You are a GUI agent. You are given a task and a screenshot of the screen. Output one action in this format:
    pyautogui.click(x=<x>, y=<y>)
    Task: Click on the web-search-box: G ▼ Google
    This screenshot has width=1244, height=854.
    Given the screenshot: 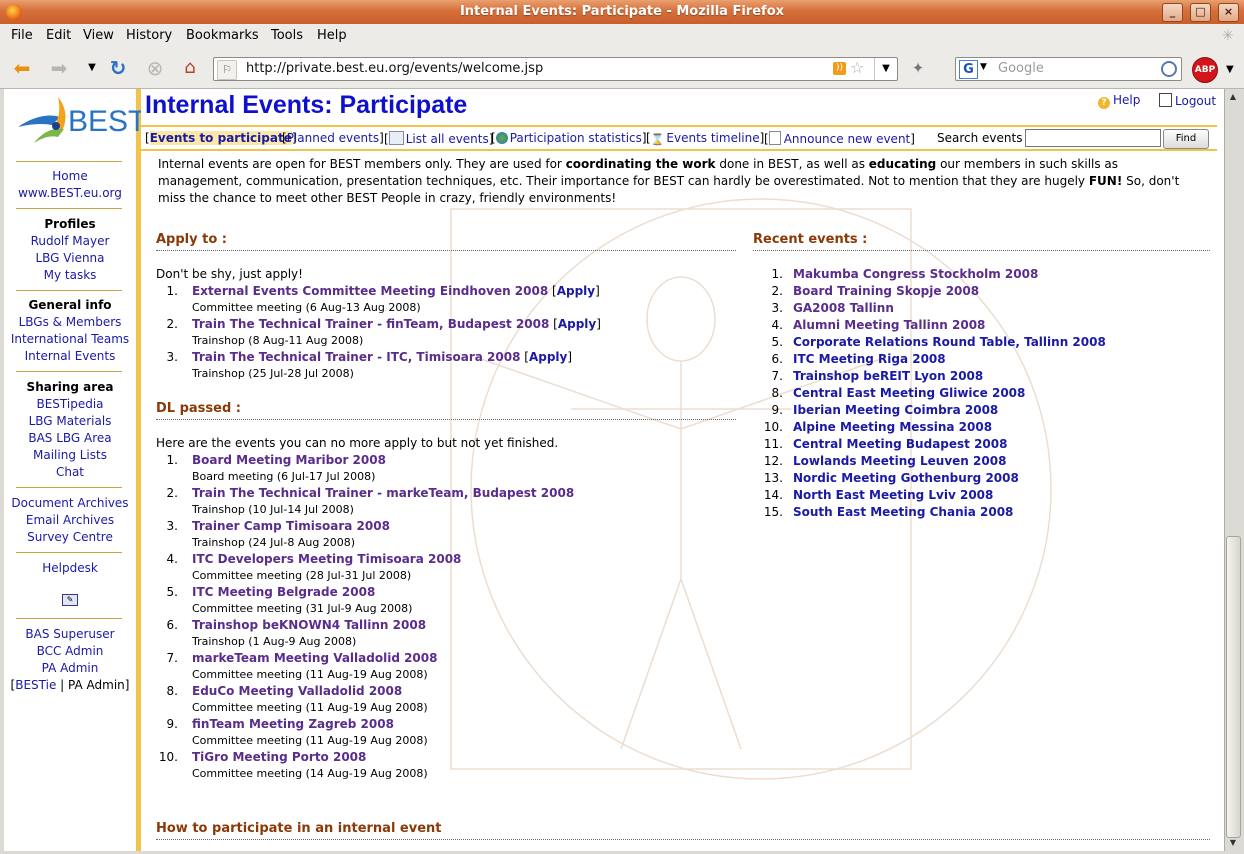 What is the action you would take?
    pyautogui.click(x=1068, y=69)
    